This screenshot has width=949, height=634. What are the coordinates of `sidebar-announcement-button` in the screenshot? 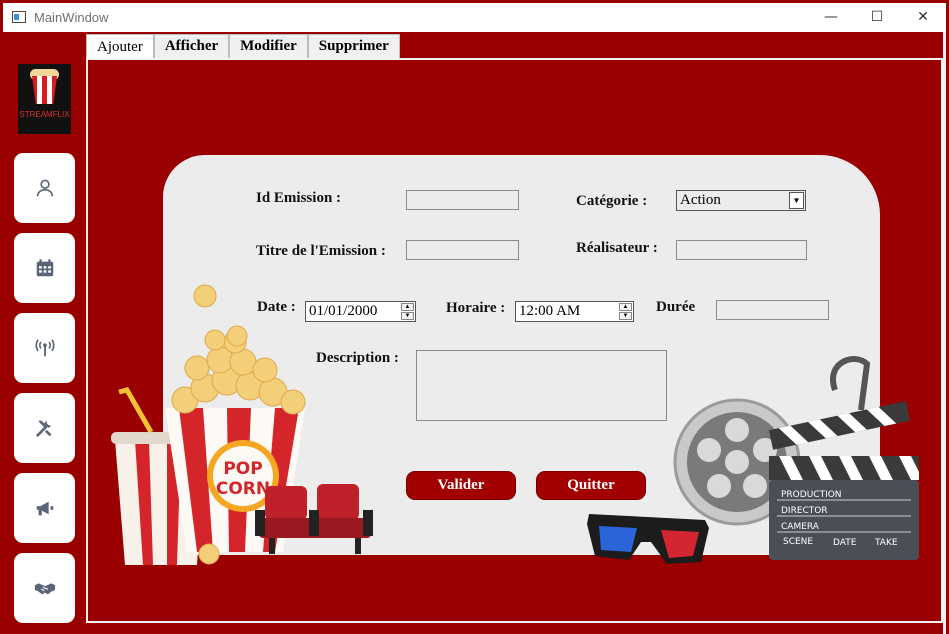 It's located at (44, 508).